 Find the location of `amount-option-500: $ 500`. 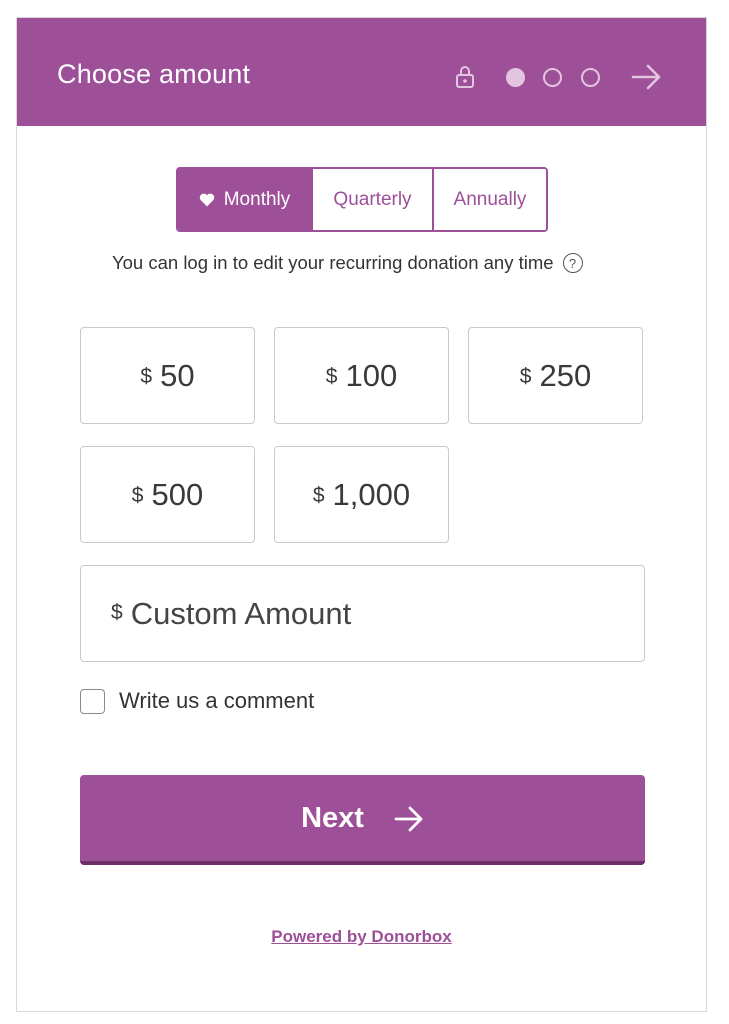

amount-option-500: $ 500 is located at coordinates (167, 494).